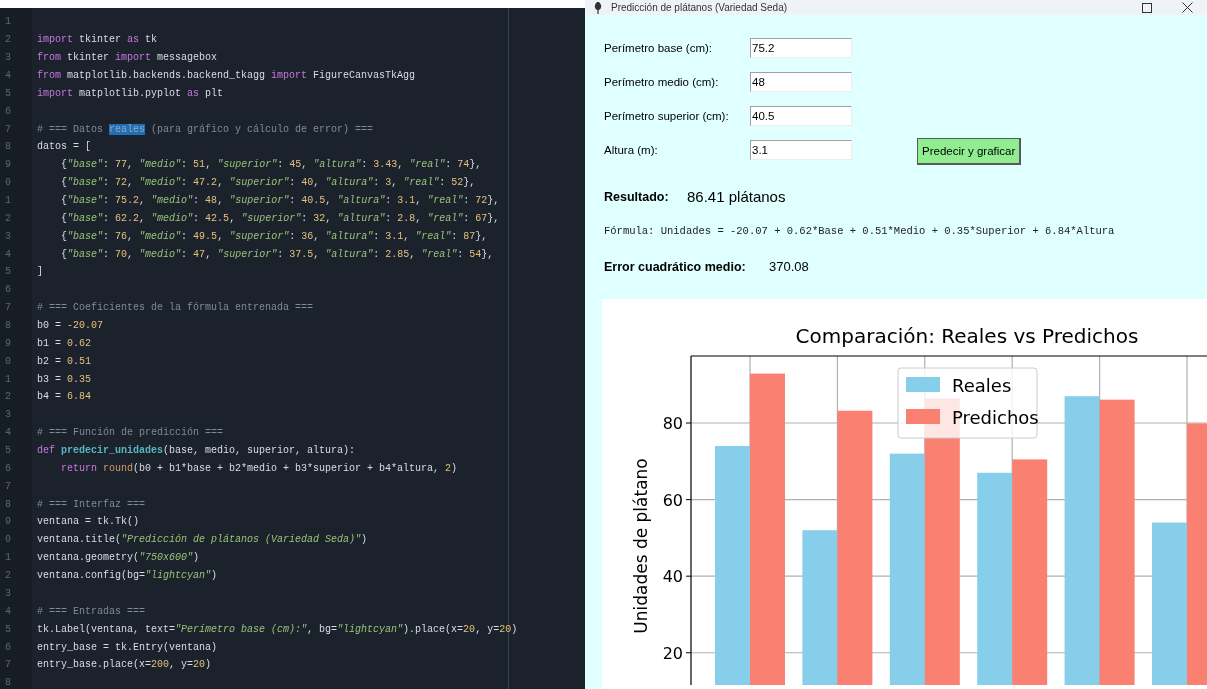 This screenshot has height=689, width=1207. Describe the element at coordinates (995, 417) in the screenshot. I see `legend-label: Predichos` at that location.